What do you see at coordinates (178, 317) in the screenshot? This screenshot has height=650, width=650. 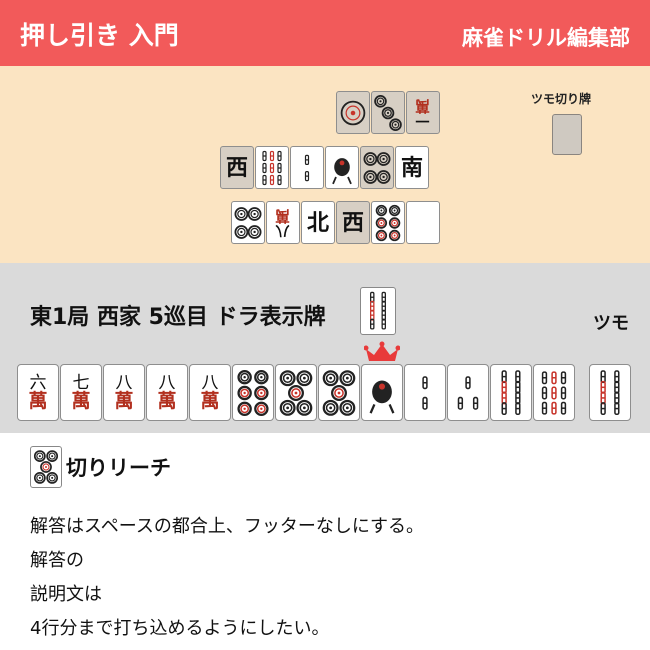 I see `round-info: 東1局 西家 5巡目 ドラ表示牌` at bounding box center [178, 317].